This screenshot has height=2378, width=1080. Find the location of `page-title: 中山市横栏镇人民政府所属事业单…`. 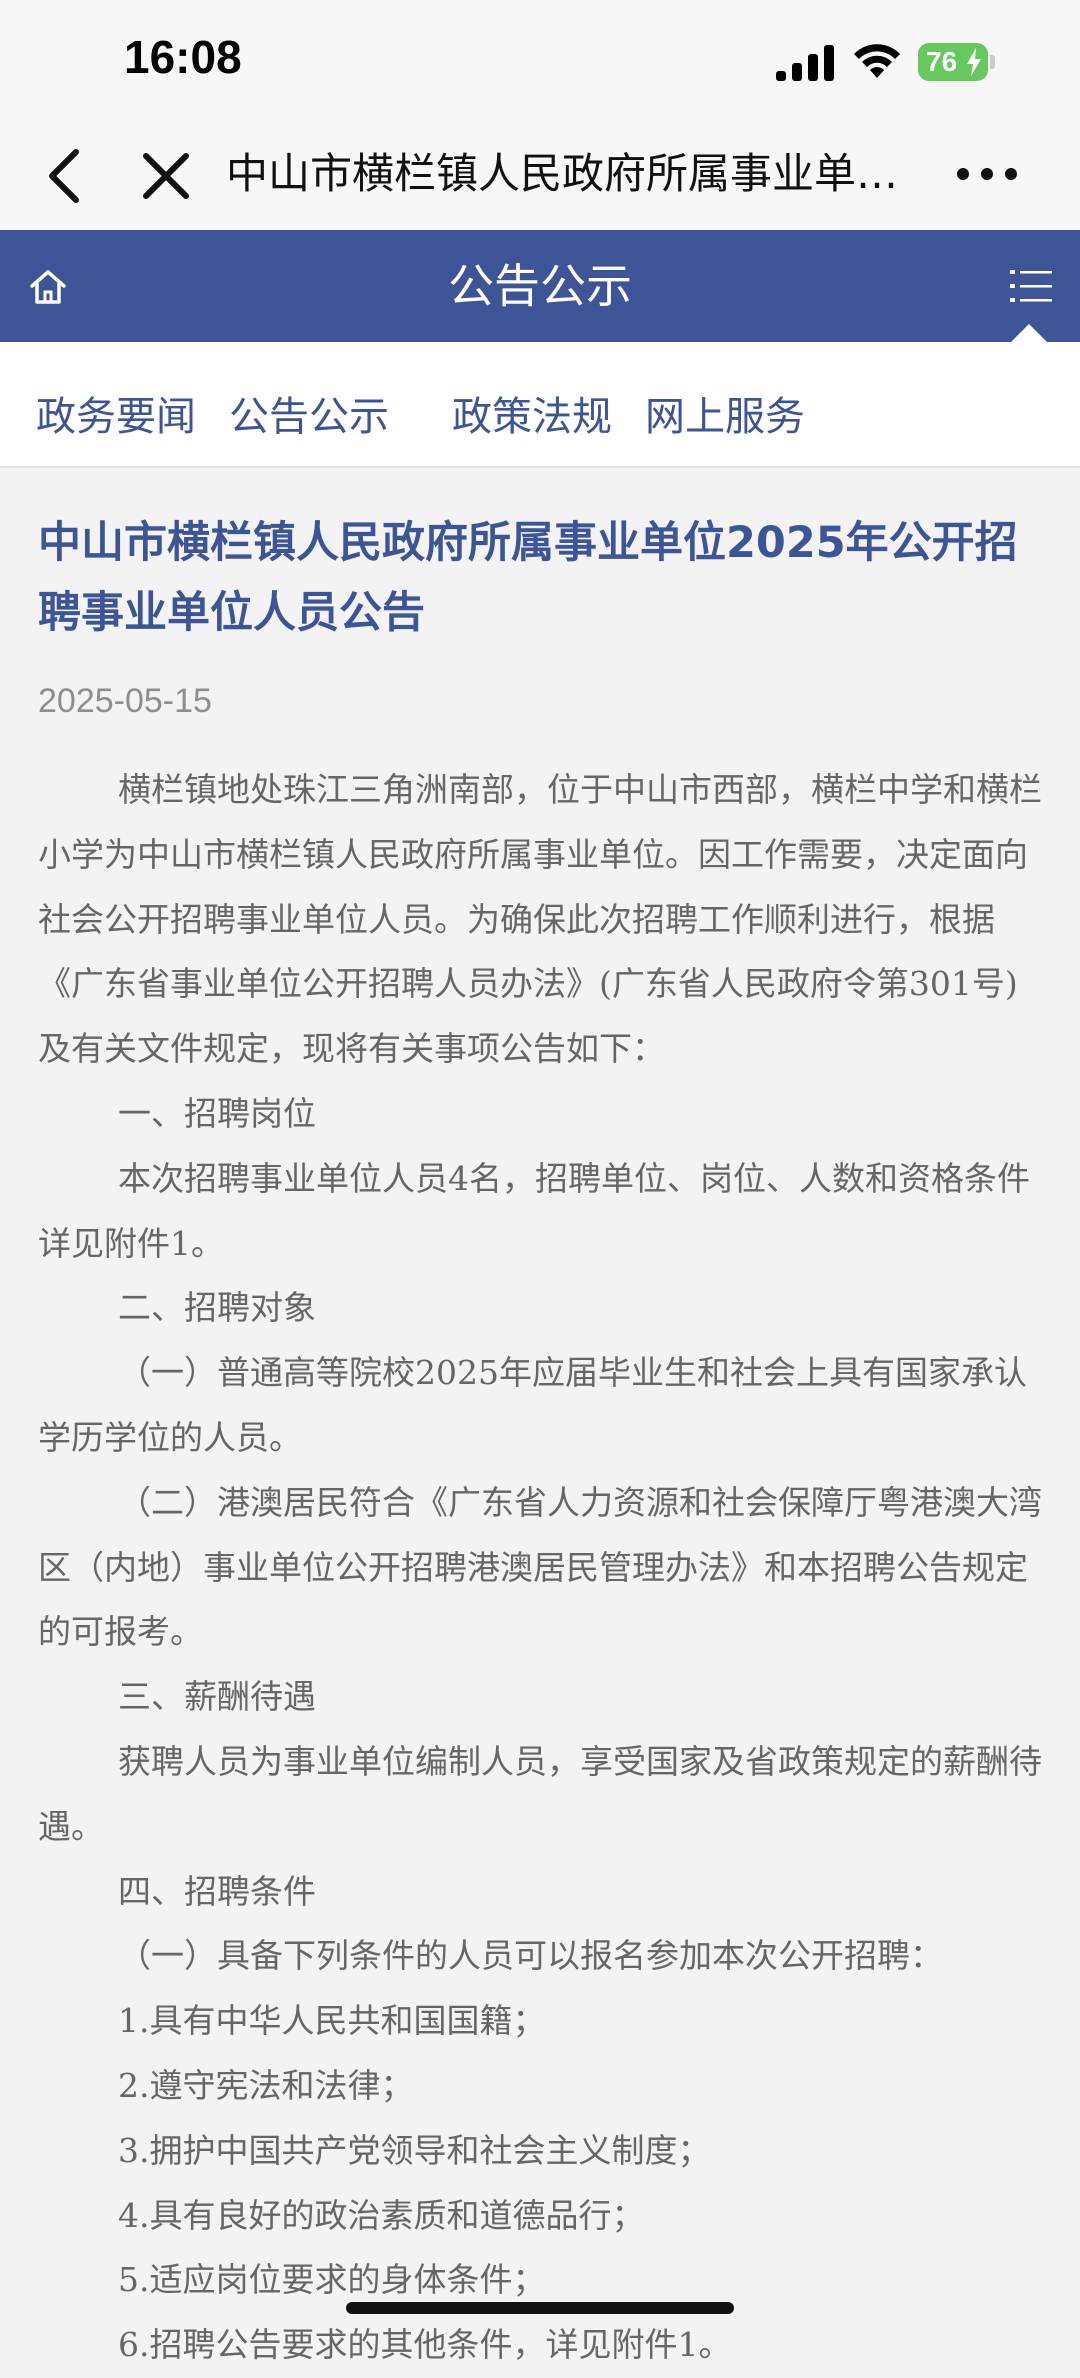

page-title: 中山市横栏镇人民政府所属事业单… is located at coordinates (562, 173).